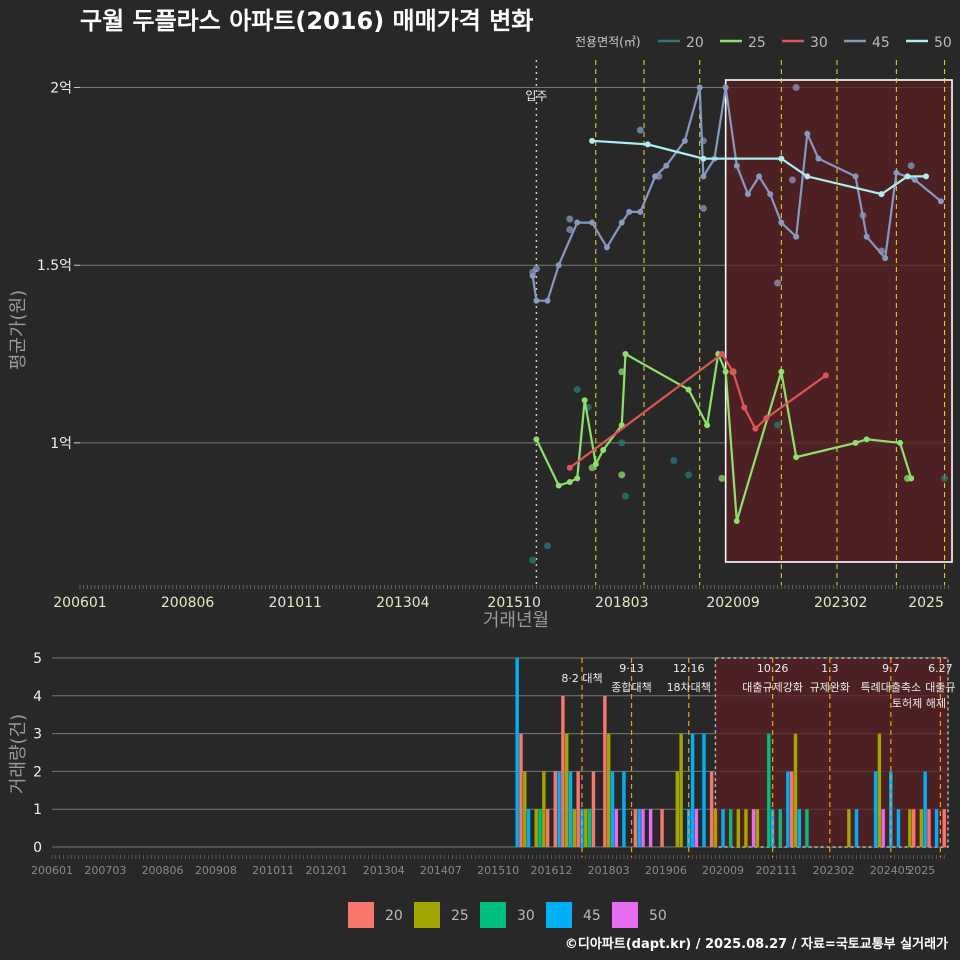  What do you see at coordinates (689, 687) in the screenshot?
I see `policy-note-name: 18차대책` at bounding box center [689, 687].